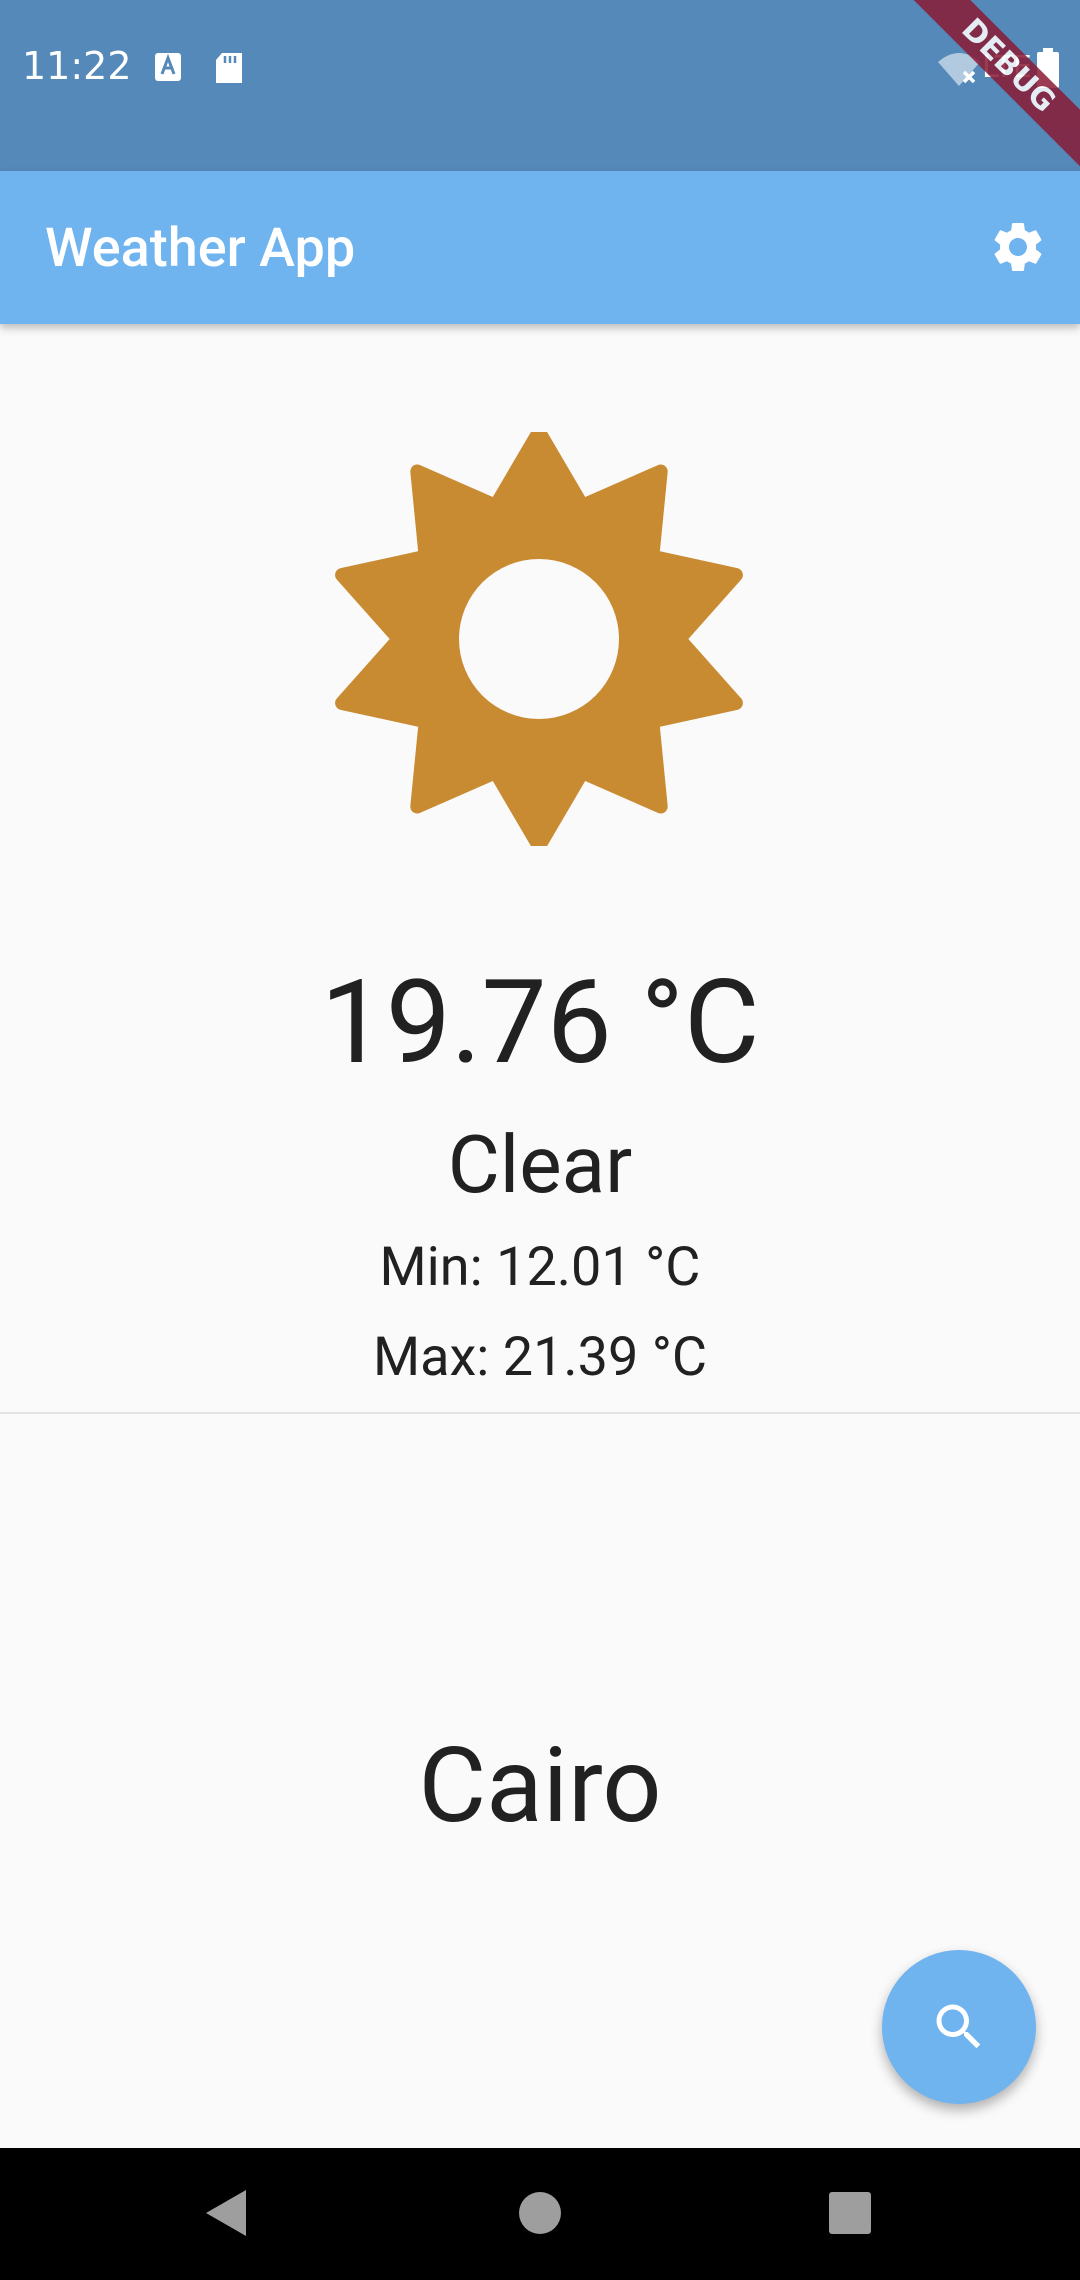 The height and width of the screenshot is (2280, 1080). Describe the element at coordinates (540, 1165) in the screenshot. I see `weather-condition: Clear` at that location.